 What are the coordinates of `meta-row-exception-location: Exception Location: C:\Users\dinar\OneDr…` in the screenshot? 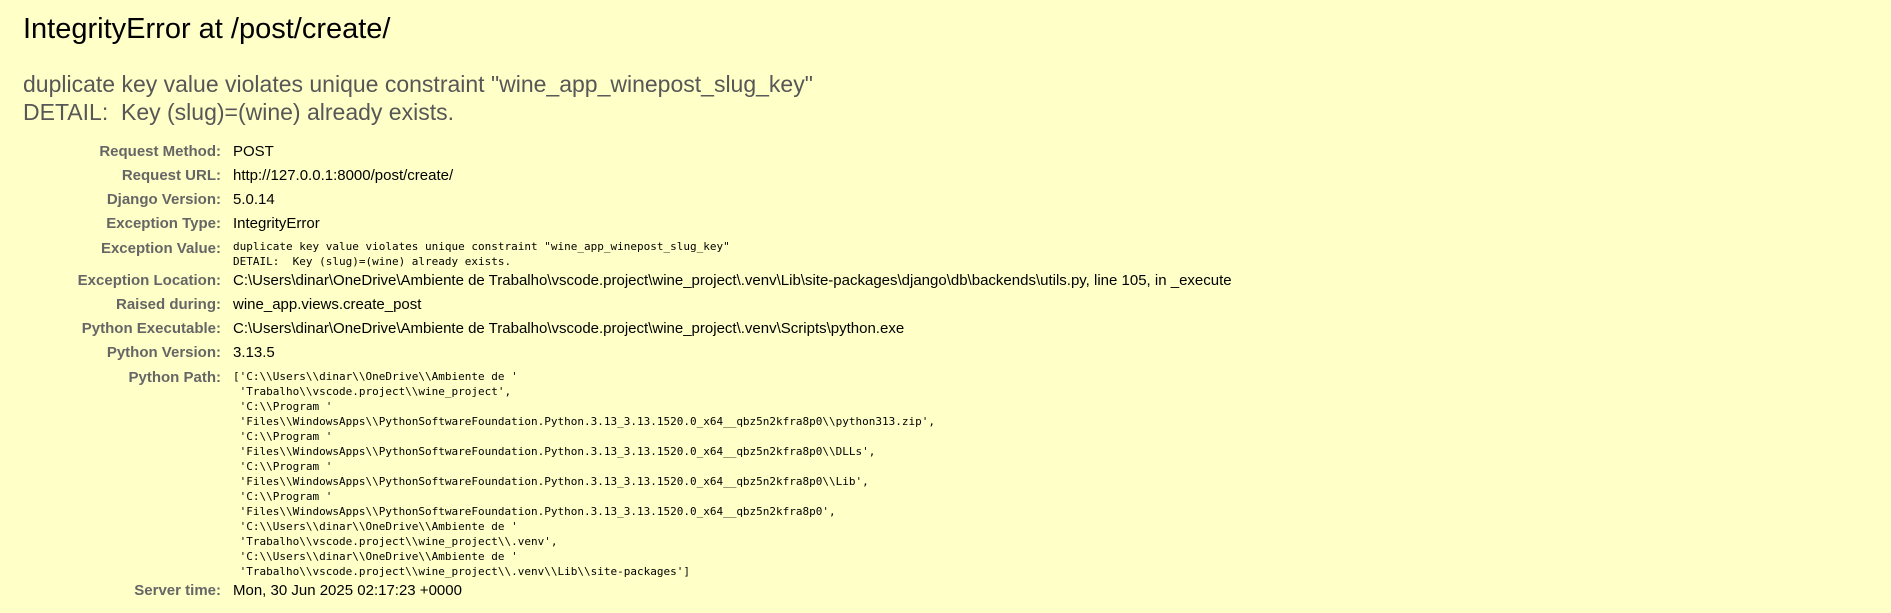 It's located at (627, 281).